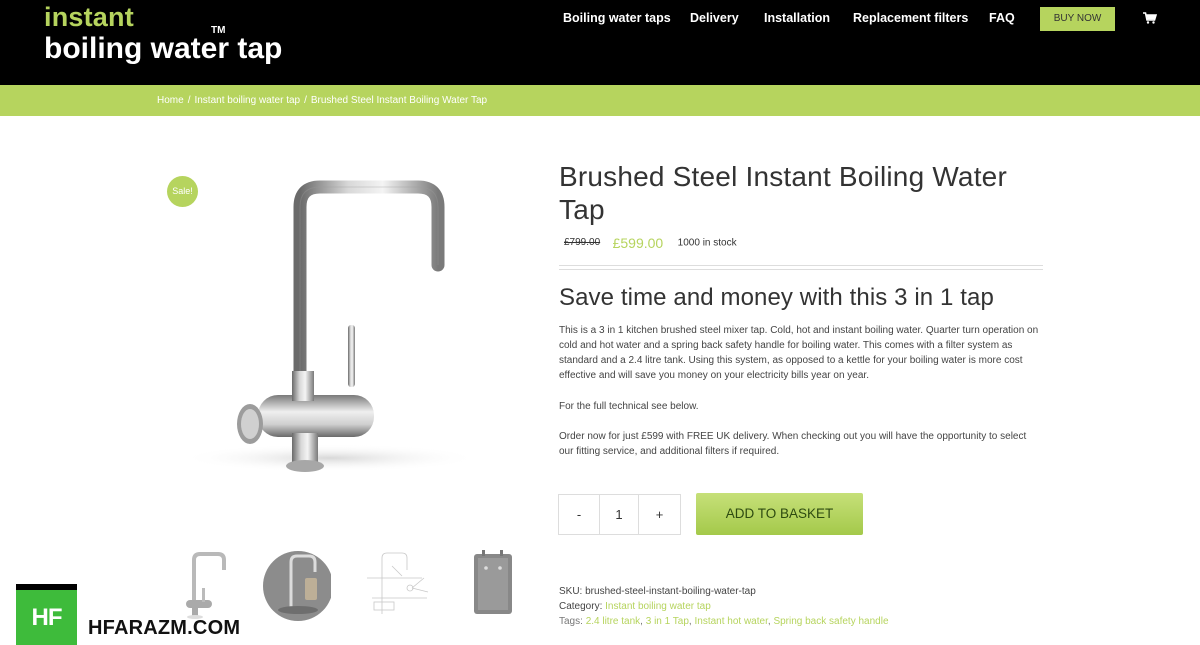  Describe the element at coordinates (617, 18) in the screenshot. I see `nav-boiling-water-taps: Boiling water taps` at that location.